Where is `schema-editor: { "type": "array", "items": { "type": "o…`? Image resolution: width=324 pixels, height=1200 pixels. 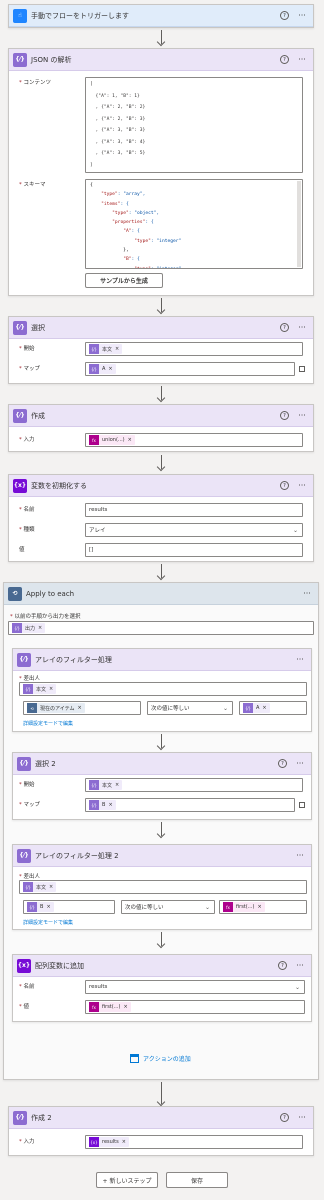
schema-editor: { "type": "array", "items": { "type": "o… is located at coordinates (194, 224).